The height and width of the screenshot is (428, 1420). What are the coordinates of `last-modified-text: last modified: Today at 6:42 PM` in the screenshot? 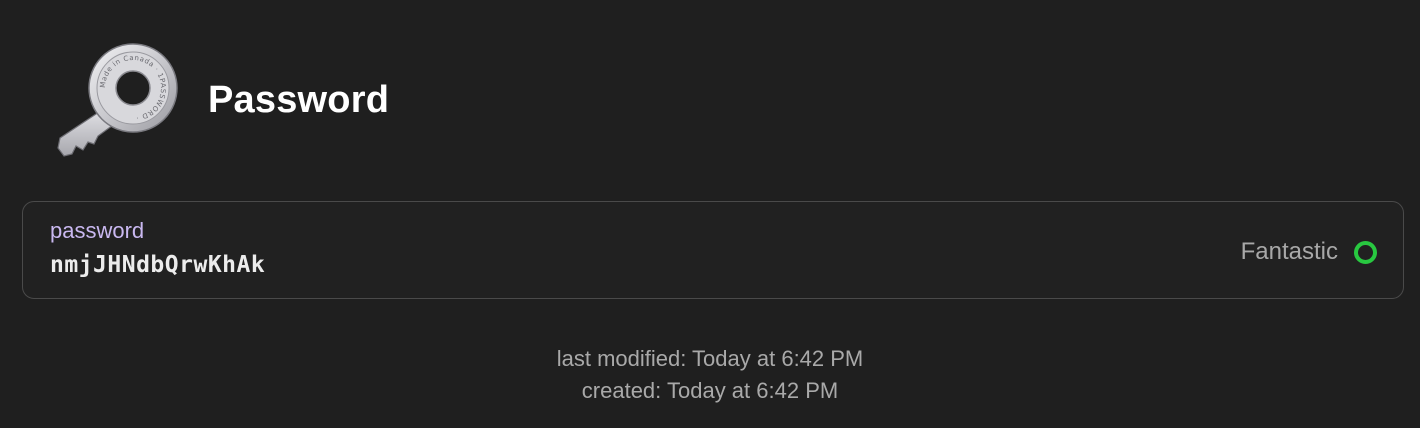 It's located at (710, 358).